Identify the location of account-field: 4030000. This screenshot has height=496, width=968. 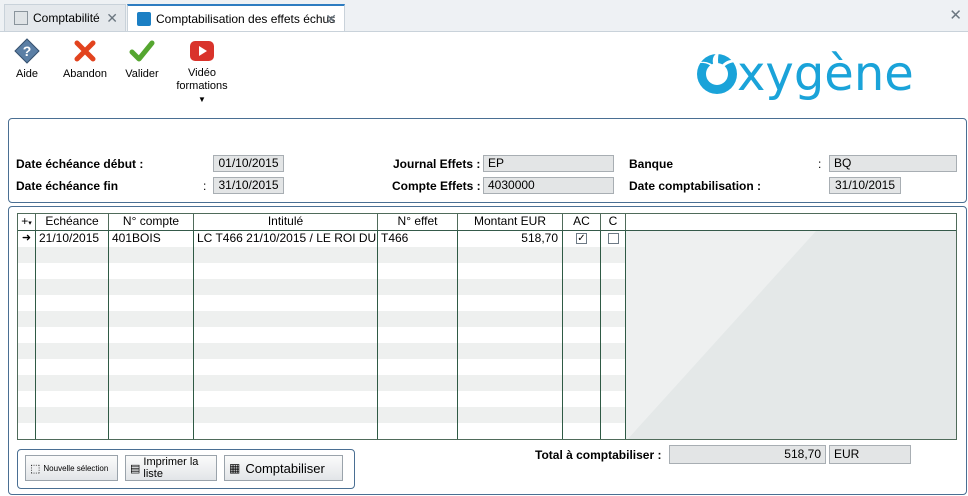
(548, 185).